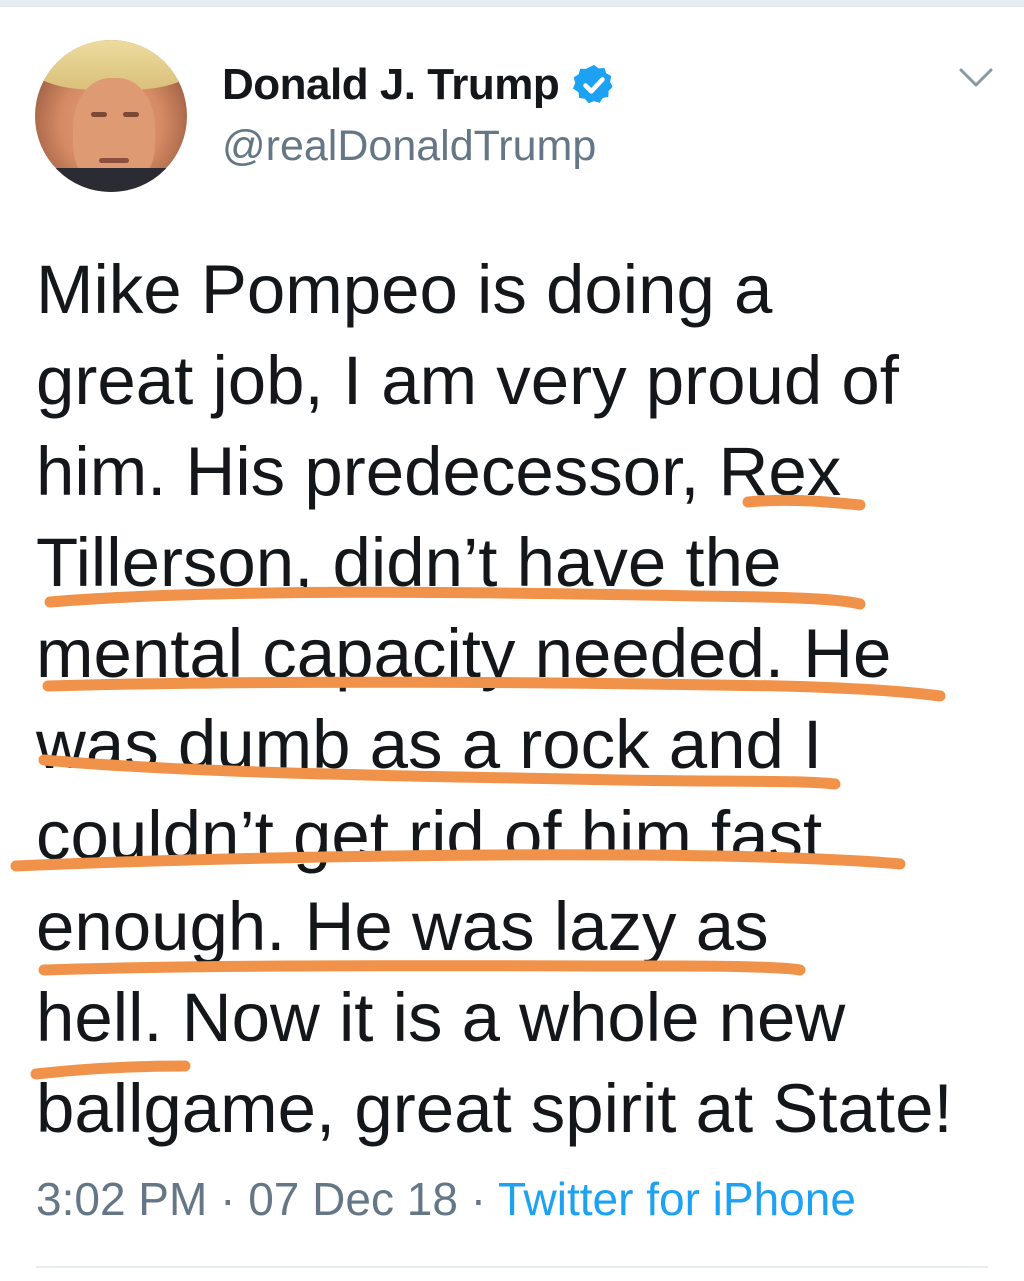  Describe the element at coordinates (99, 114) in the screenshot. I see `avatar-eye-left` at that location.